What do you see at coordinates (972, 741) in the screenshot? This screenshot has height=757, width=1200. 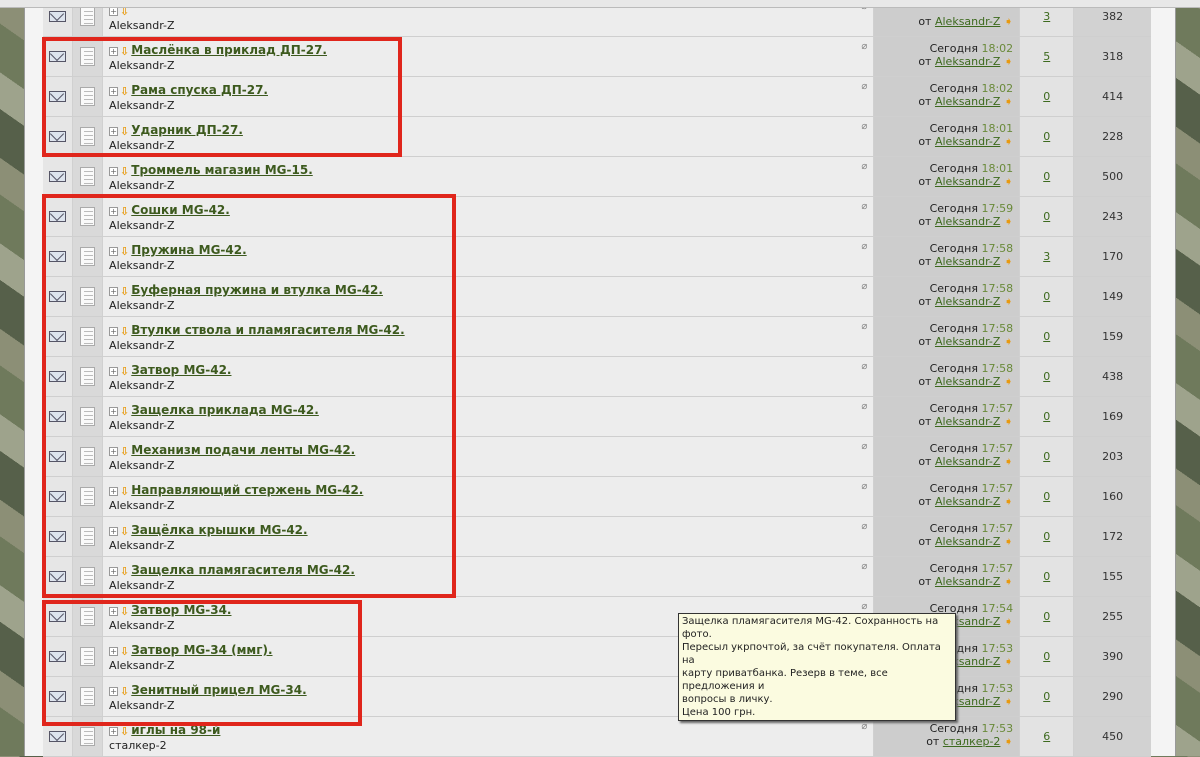 I see `last-poster-link: сталкер-2` at bounding box center [972, 741].